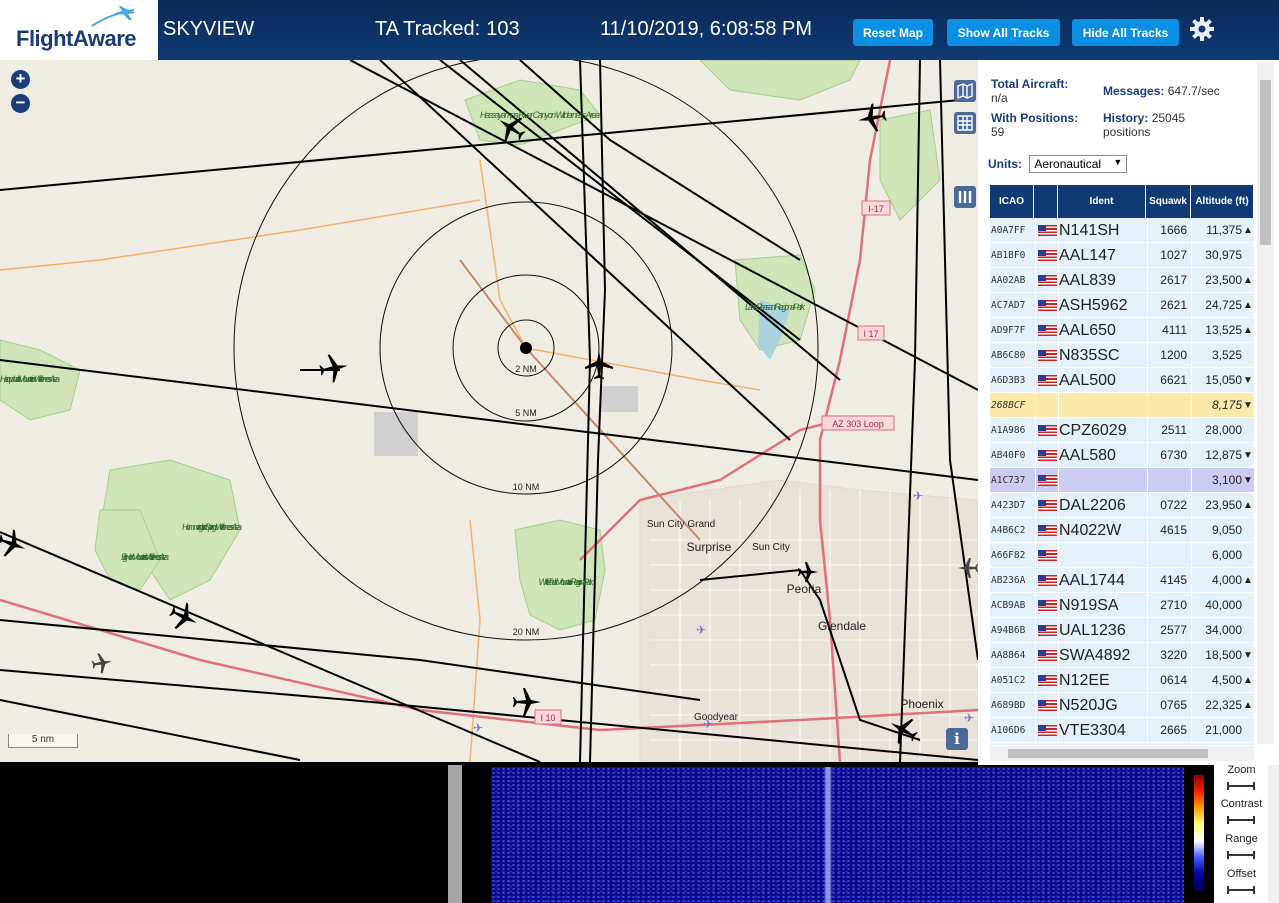 This screenshot has height=903, width=1279. What do you see at coordinates (1122, 430) in the screenshot?
I see `table-row: A1A986 CPZ6029 2511 28,000` at bounding box center [1122, 430].